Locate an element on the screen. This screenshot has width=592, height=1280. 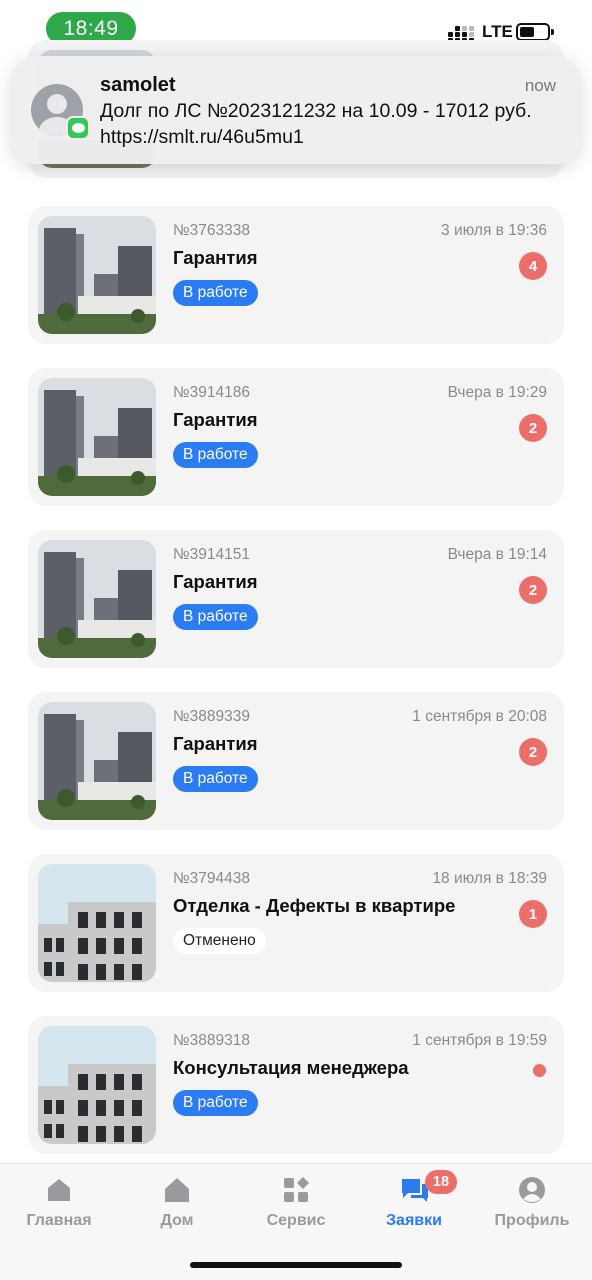
tab-label: Сервис is located at coordinates (296, 1220).